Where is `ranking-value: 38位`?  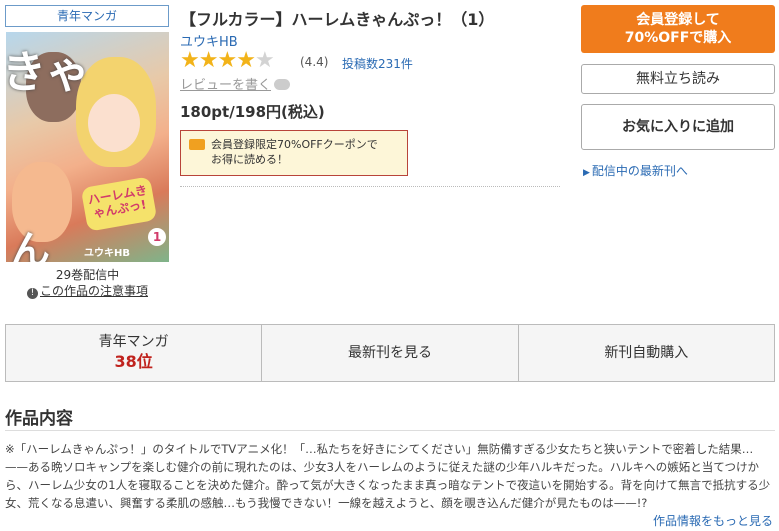
ranking-value: 38位 is located at coordinates (133, 361).